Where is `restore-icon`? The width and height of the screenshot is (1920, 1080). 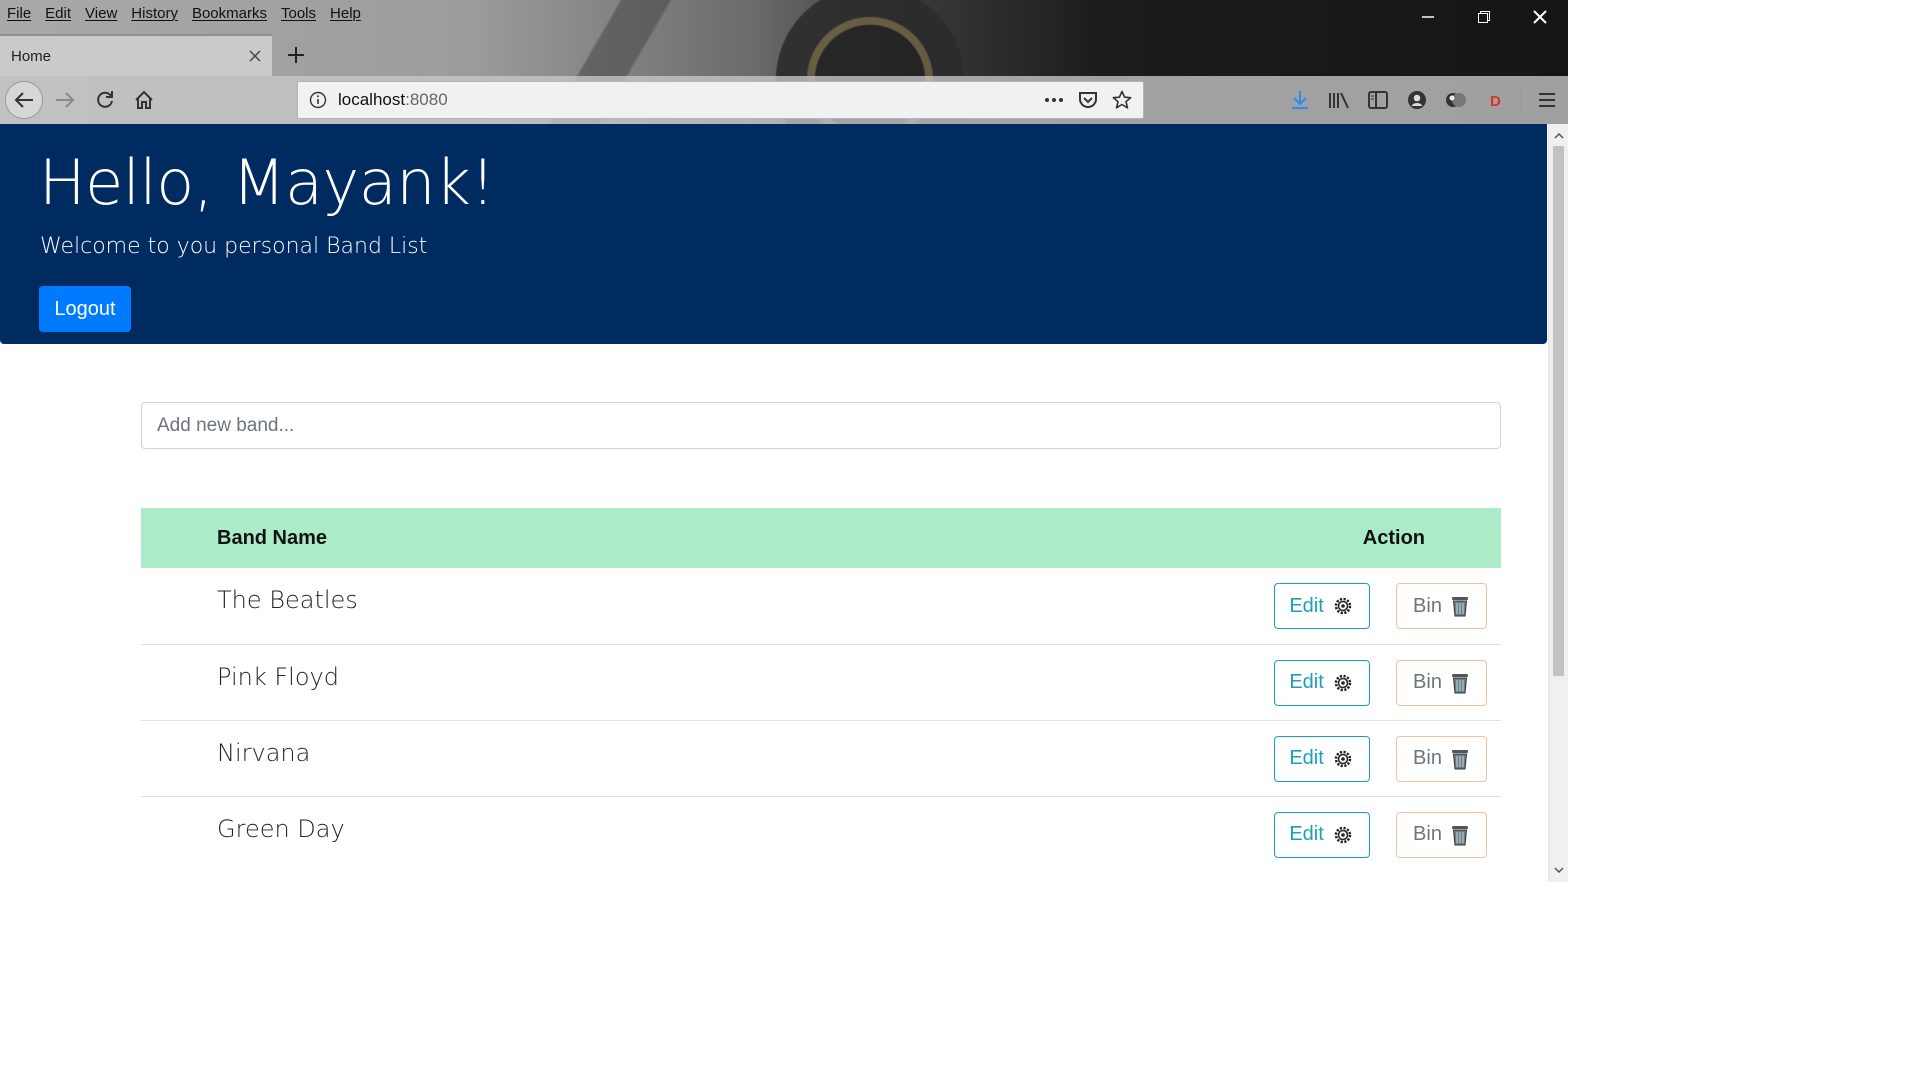 restore-icon is located at coordinates (1484, 17).